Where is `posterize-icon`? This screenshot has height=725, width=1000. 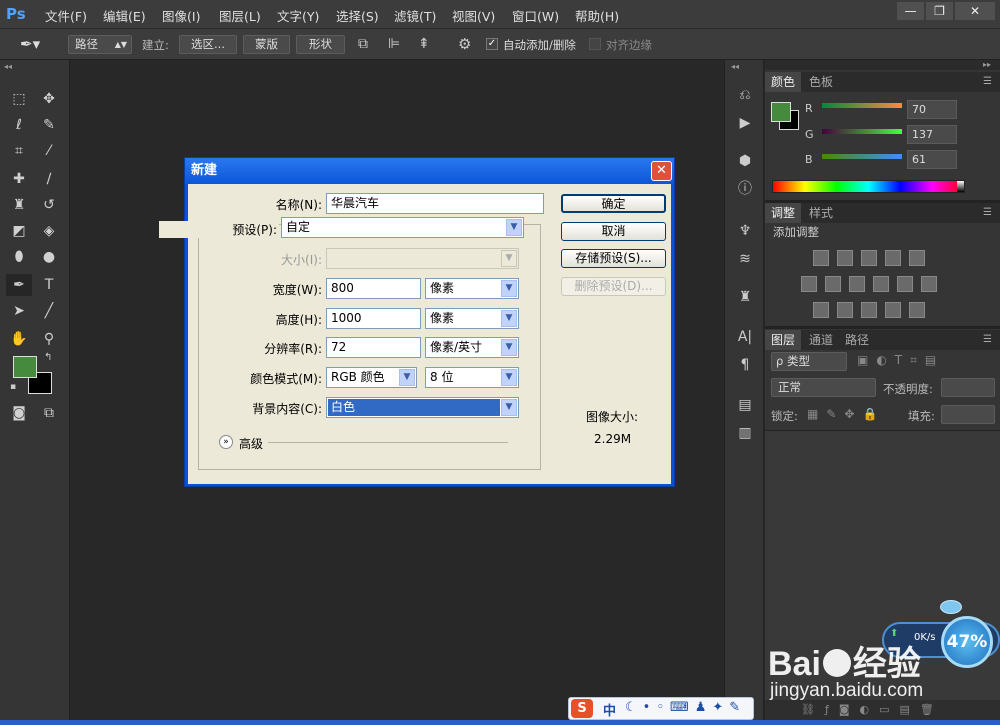
posterize-icon is located at coordinates (845, 310).